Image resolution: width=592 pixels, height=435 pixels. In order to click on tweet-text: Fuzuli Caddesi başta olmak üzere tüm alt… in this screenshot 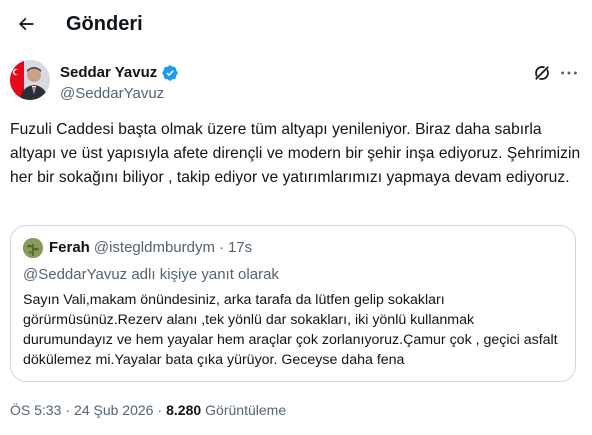, I will do `click(295, 153)`.